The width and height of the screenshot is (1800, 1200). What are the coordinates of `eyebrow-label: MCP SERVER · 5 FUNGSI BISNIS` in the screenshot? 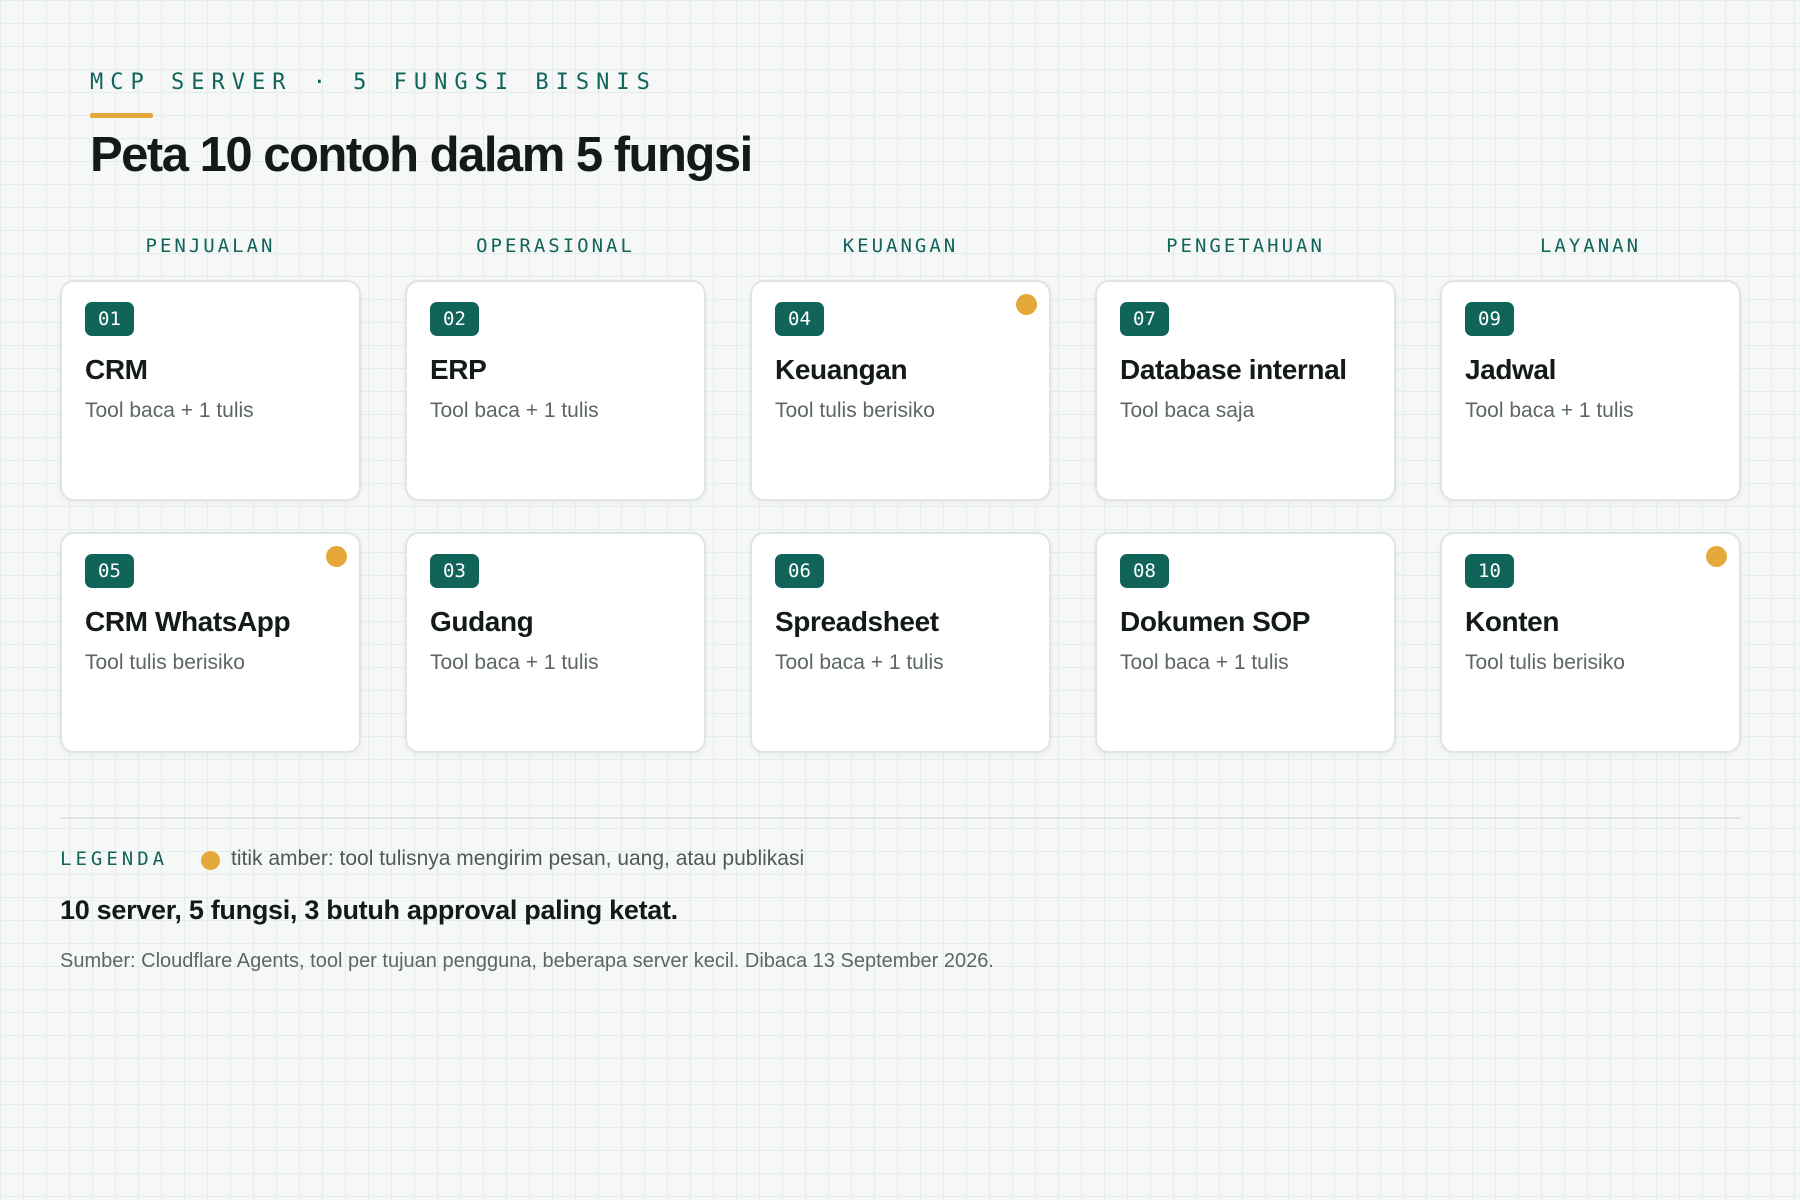 It's located at (373, 82).